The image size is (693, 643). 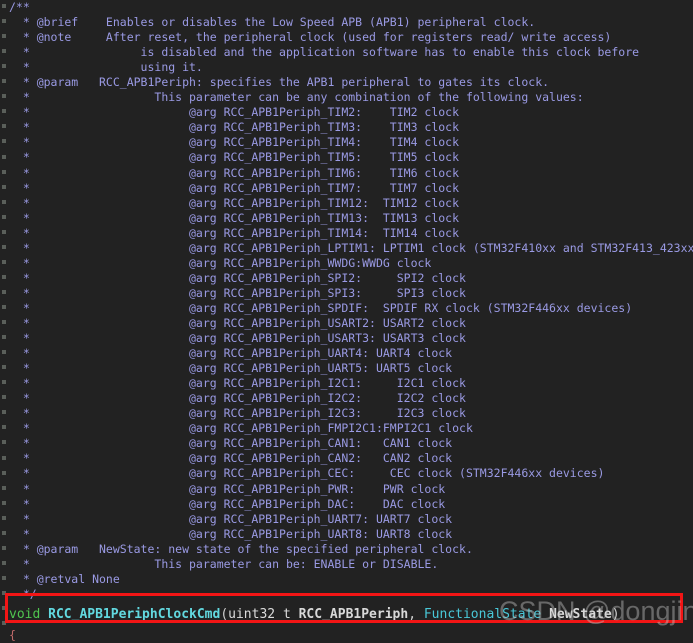 What do you see at coordinates (615, 614) in the screenshot?
I see `close-paren: )` at bounding box center [615, 614].